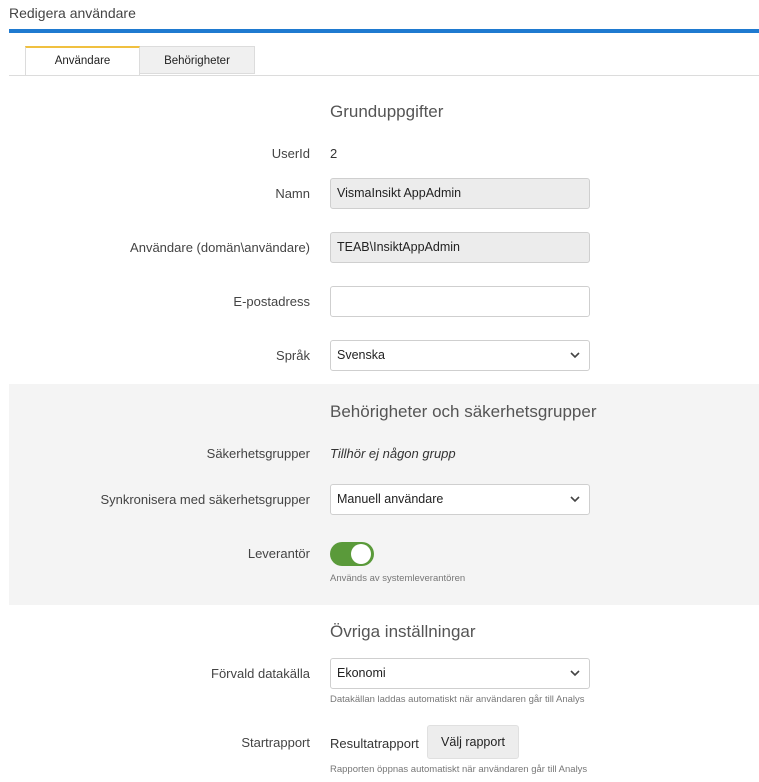 This screenshot has height=782, width=759. I want to click on page-title: Redigera användare, so click(72, 13).